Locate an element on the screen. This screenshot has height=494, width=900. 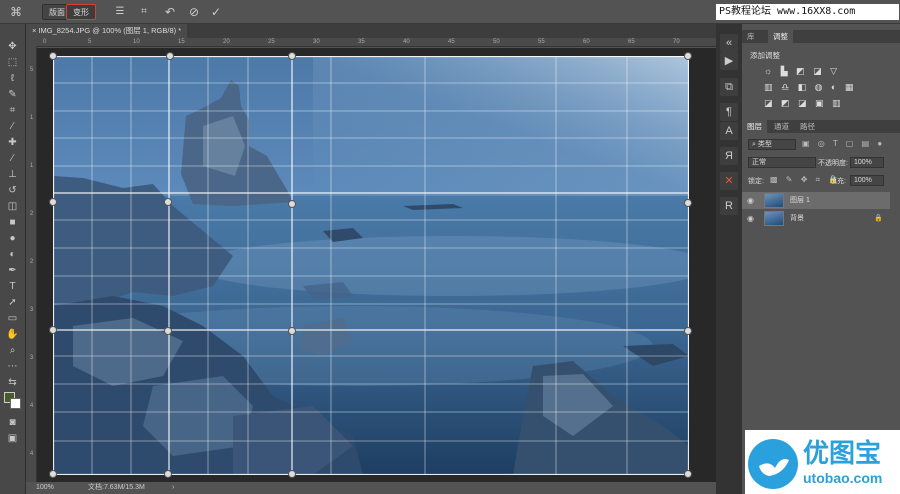
lasso-tool-icon: ℓ is located at coordinates (12, 79).